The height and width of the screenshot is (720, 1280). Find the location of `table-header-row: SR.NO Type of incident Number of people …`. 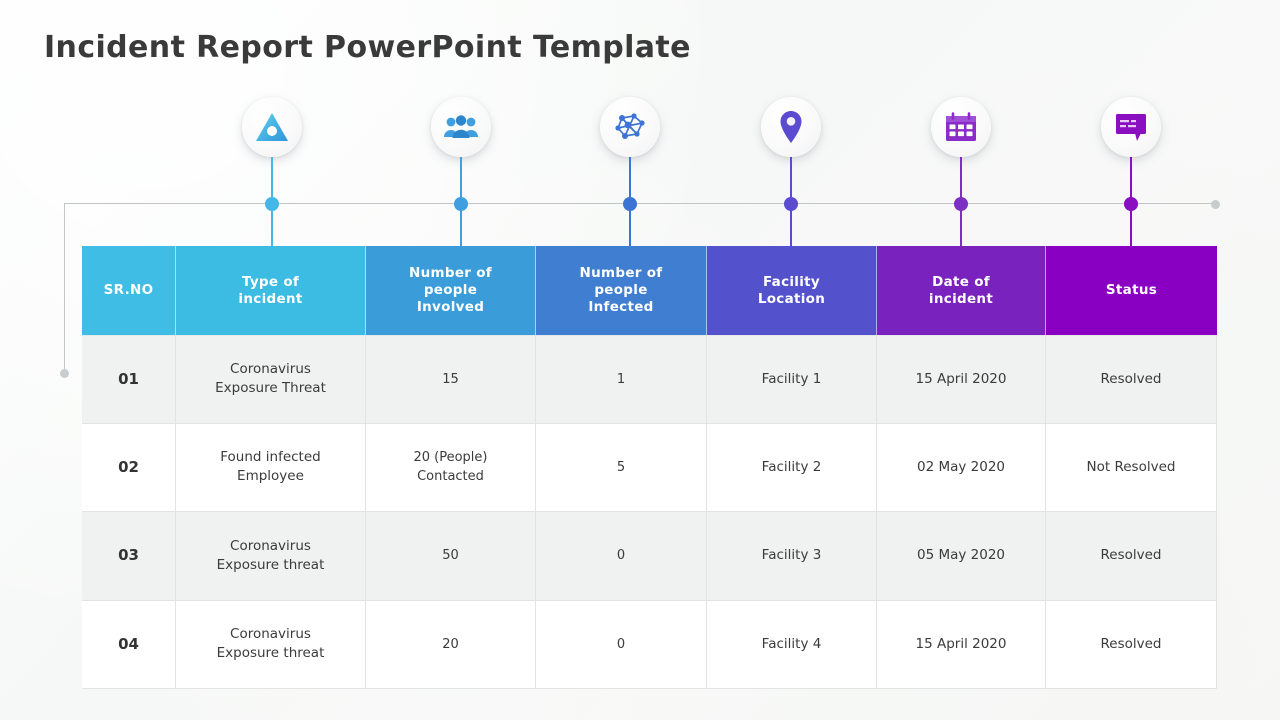

table-header-row: SR.NO Type of incident Number of people … is located at coordinates (649, 290).